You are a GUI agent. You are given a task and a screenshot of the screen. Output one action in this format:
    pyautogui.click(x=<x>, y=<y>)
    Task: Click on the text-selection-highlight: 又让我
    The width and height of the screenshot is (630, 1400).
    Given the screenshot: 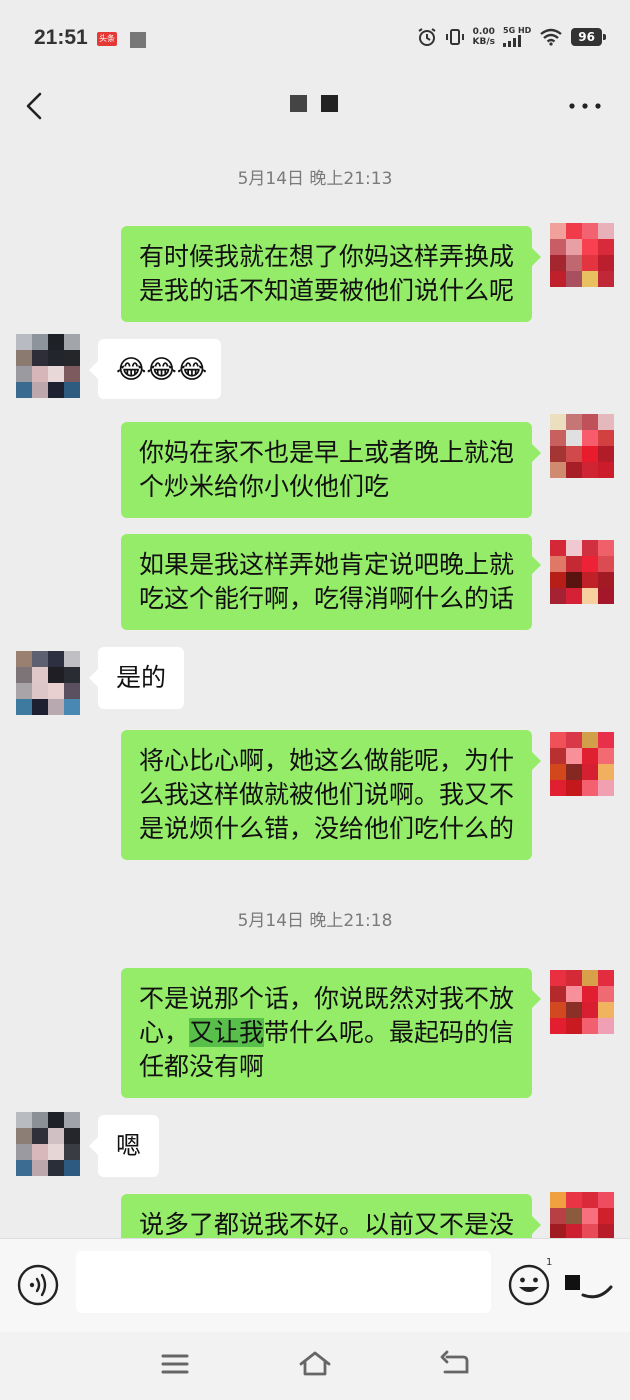 What is the action you would take?
    pyautogui.click(x=226, y=1032)
    